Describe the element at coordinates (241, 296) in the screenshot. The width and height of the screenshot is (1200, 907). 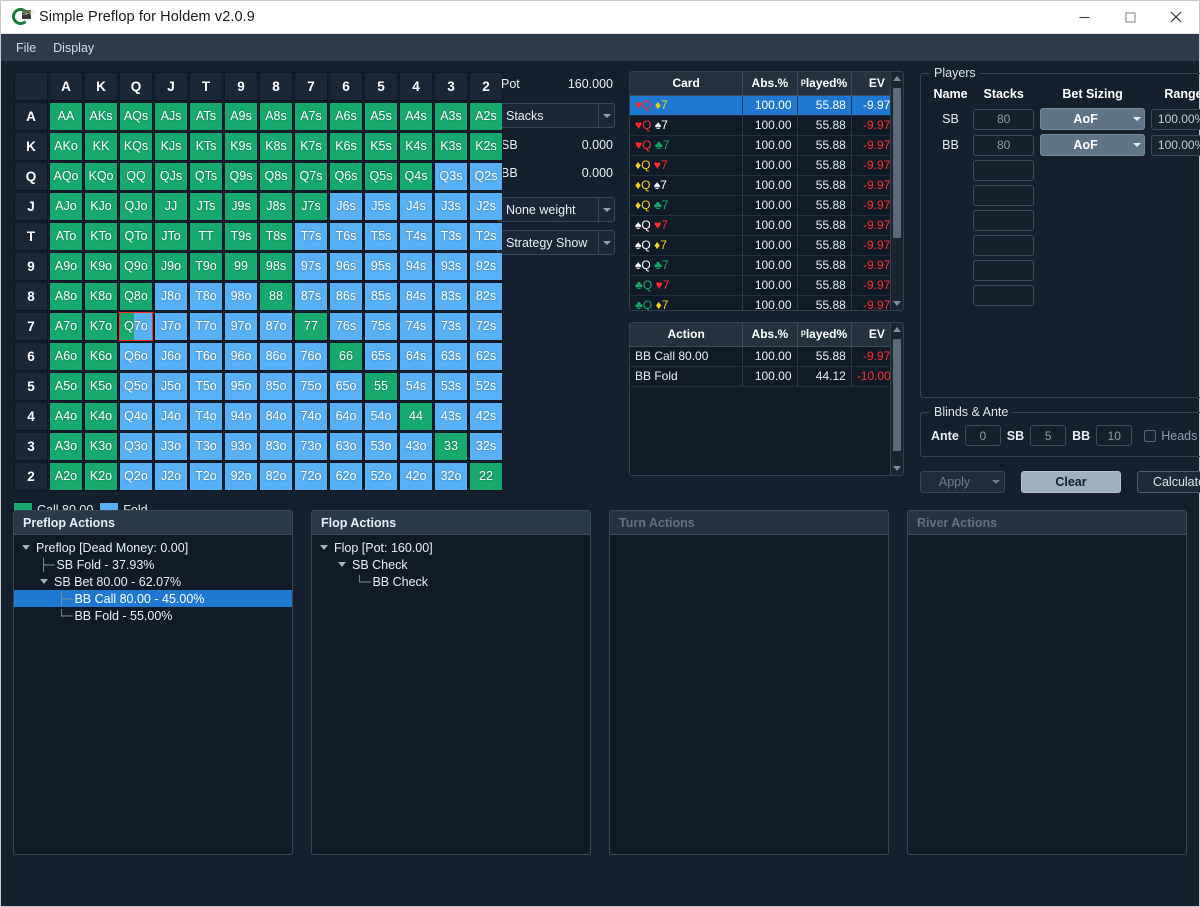
I see `matrix-cell: 98o` at that location.